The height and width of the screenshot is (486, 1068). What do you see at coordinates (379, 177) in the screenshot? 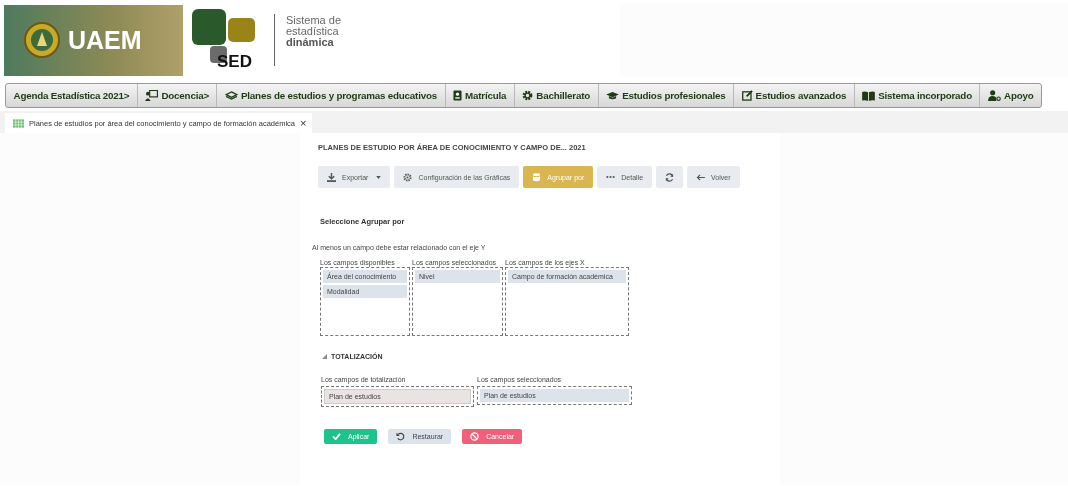
I see `caret-icon` at bounding box center [379, 177].